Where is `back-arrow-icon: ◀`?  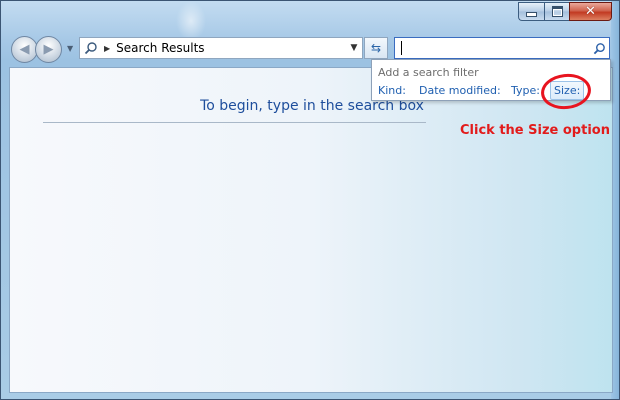
back-arrow-icon: ◀ is located at coordinates (24, 49).